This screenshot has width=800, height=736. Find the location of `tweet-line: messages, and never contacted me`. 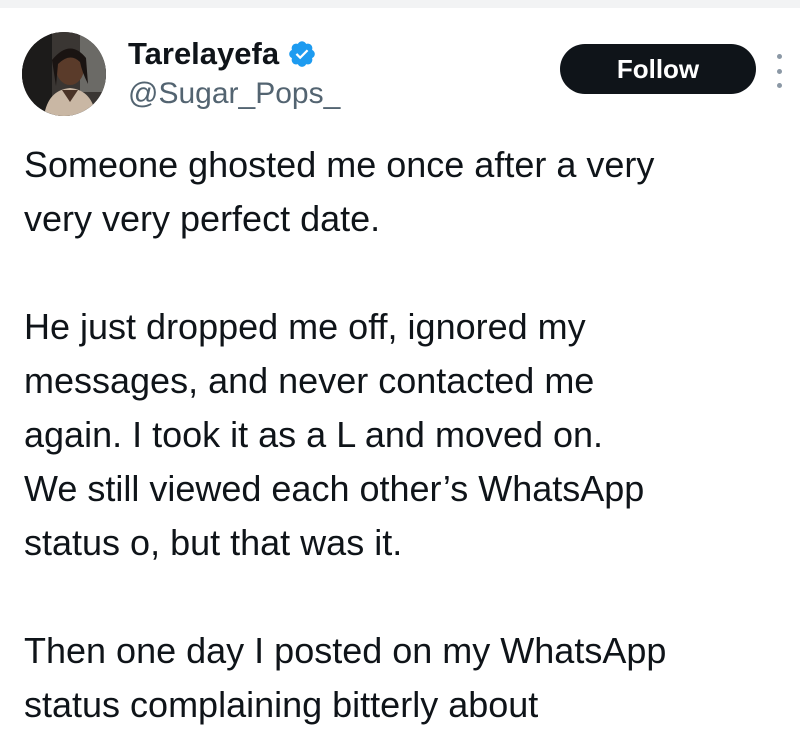

tweet-line: messages, and never contacted me is located at coordinates (309, 380).